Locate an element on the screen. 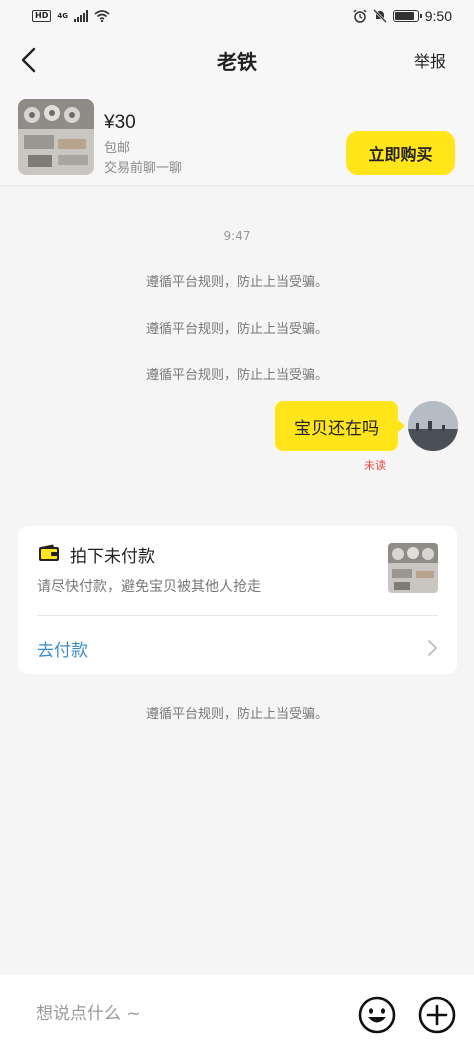 The image size is (474, 1053). message-input is located at coordinates (181, 1014).